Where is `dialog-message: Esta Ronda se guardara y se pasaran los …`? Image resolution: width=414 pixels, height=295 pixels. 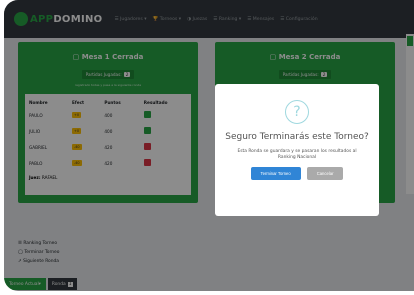
dialog-message: Esta Ronda se guardara y se pasaran los … is located at coordinates (297, 154).